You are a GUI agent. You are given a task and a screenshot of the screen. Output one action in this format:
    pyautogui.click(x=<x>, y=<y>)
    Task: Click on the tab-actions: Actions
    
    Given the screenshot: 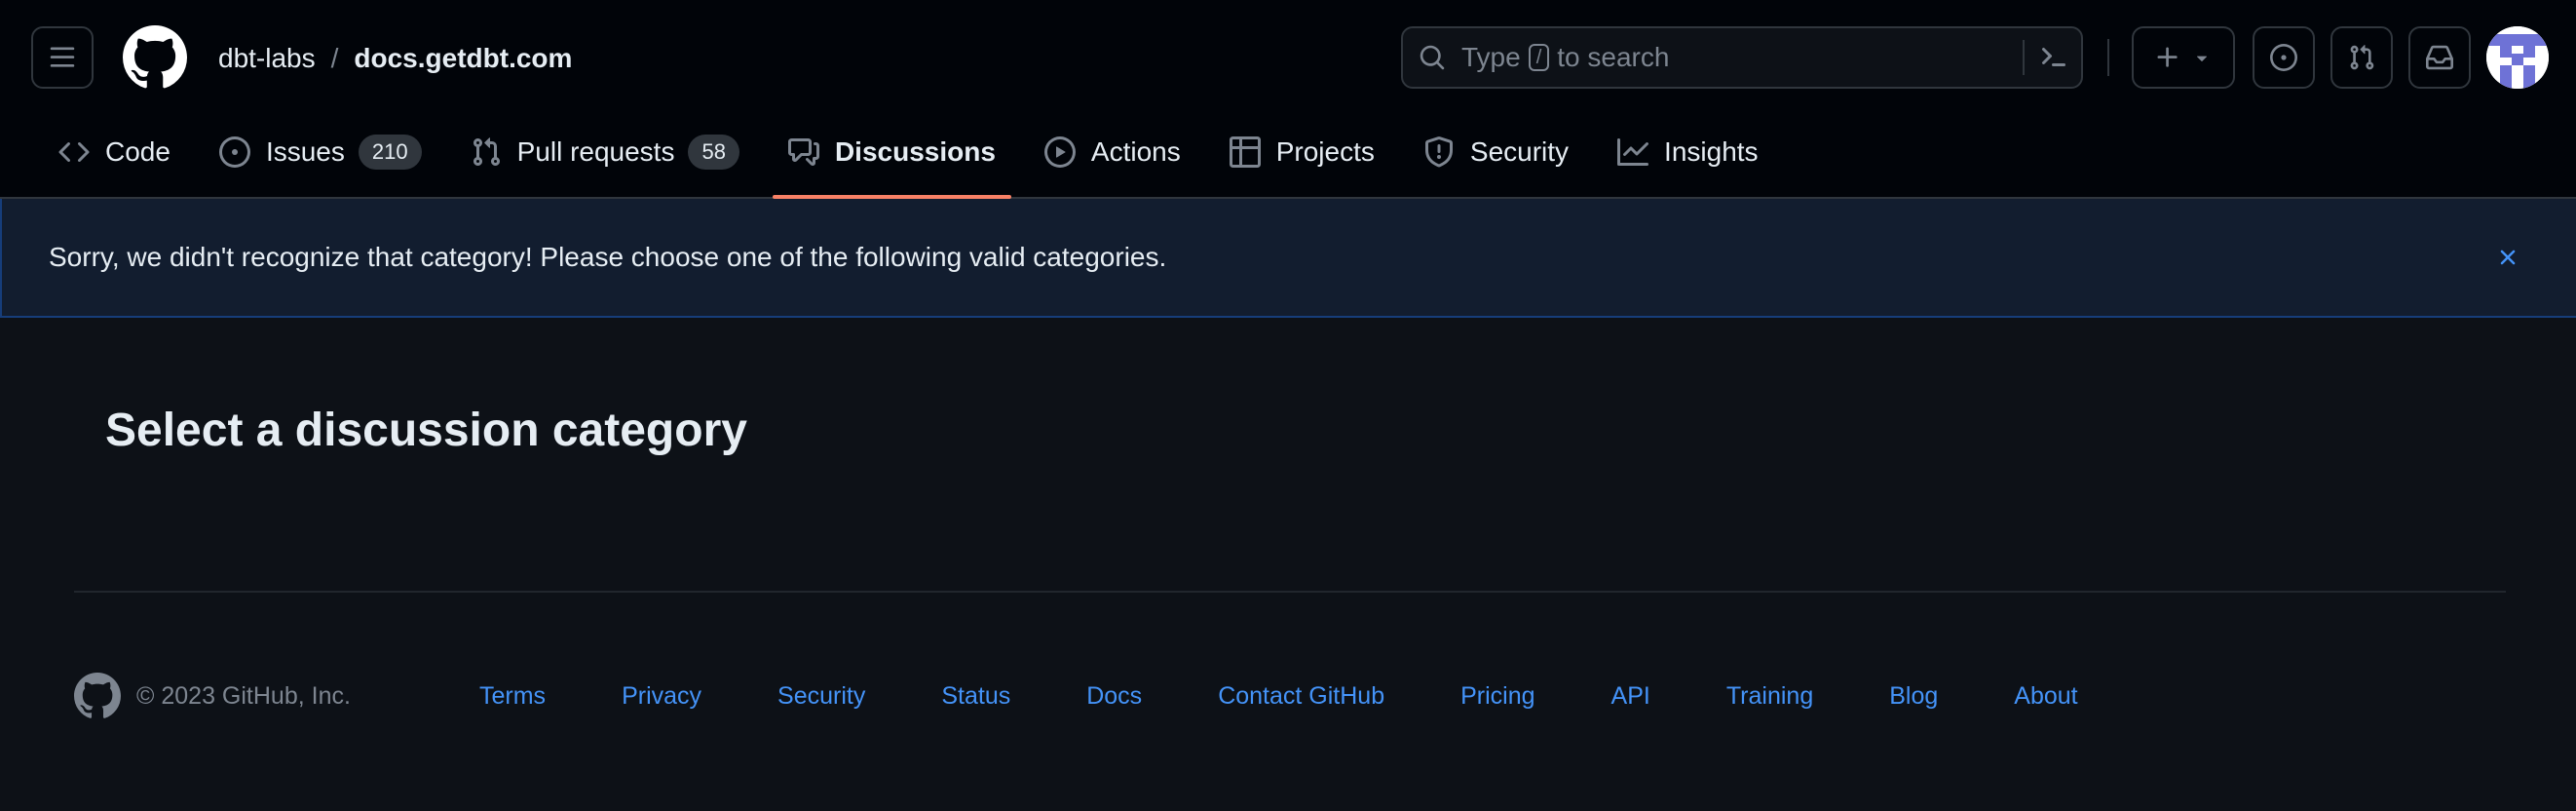 What is the action you would take?
    pyautogui.click(x=1112, y=152)
    